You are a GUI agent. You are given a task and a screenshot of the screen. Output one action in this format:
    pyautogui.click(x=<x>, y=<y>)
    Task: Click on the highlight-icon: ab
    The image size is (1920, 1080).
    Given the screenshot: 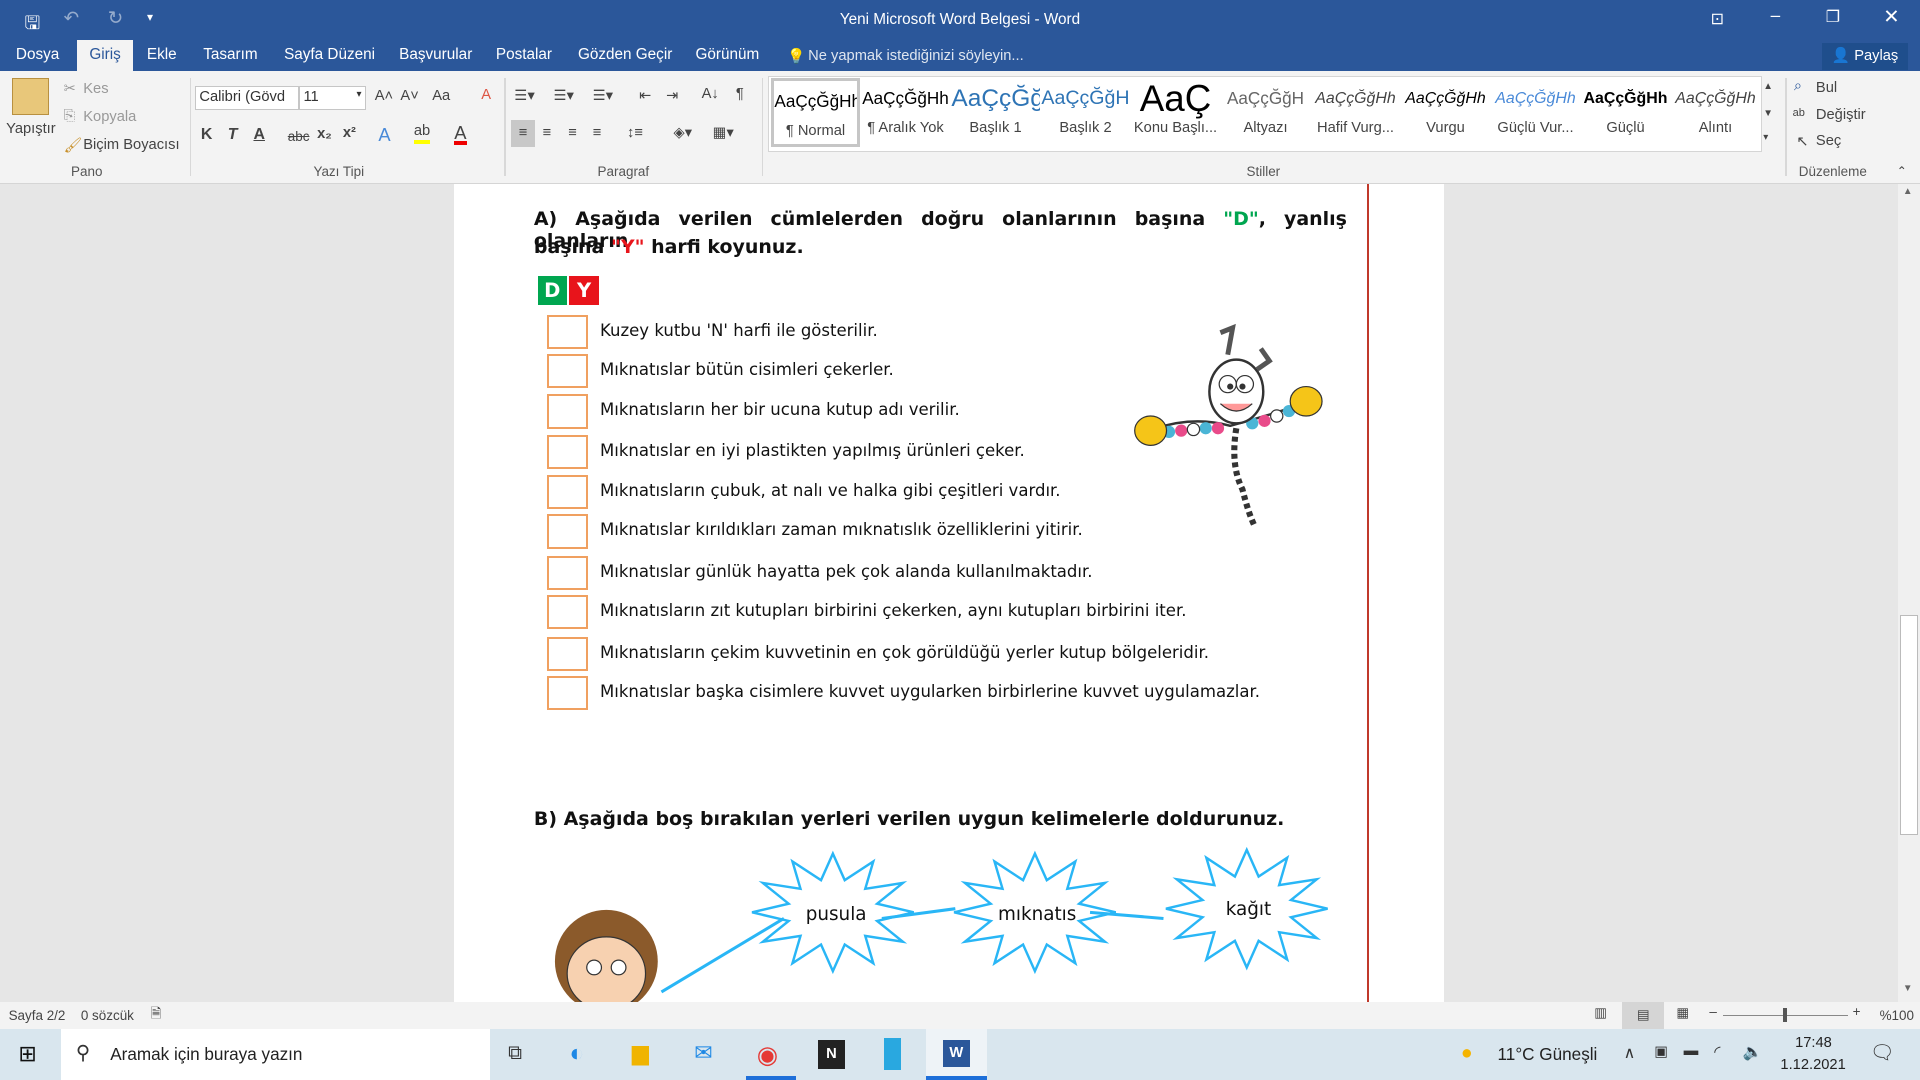 What is the action you would take?
    pyautogui.click(x=422, y=133)
    